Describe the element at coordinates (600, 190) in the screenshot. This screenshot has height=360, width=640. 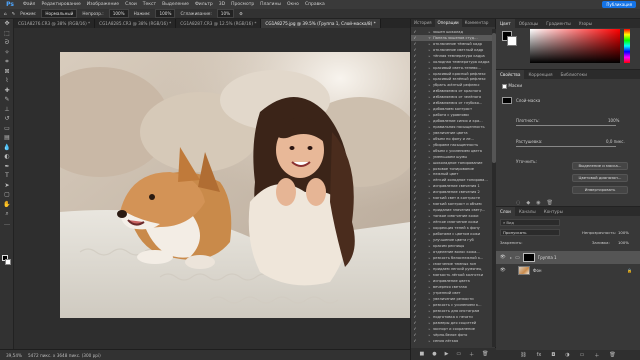
I see `invert-button: Инвертировать` at that location.